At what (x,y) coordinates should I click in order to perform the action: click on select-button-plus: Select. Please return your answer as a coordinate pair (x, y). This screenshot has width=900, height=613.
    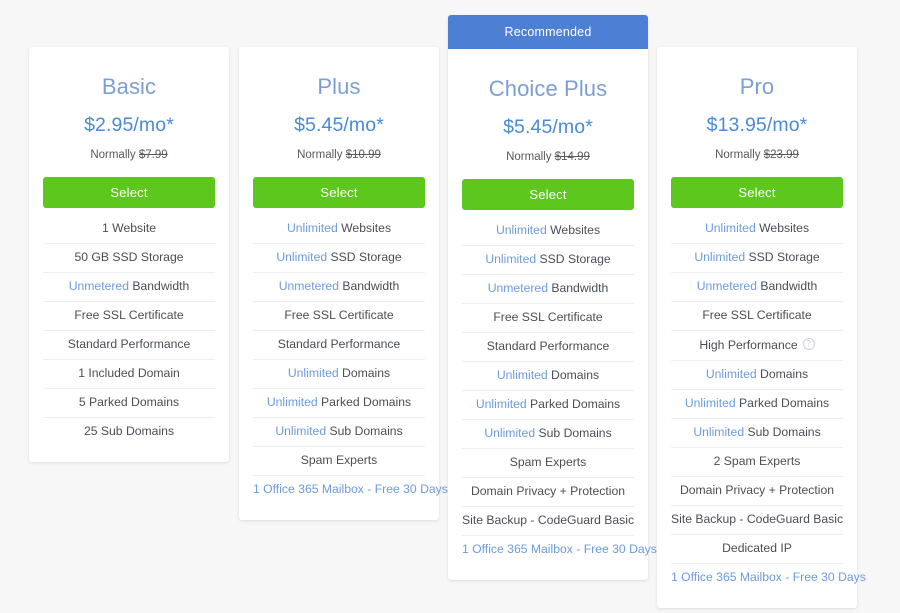
    Looking at the image, I should click on (339, 192).